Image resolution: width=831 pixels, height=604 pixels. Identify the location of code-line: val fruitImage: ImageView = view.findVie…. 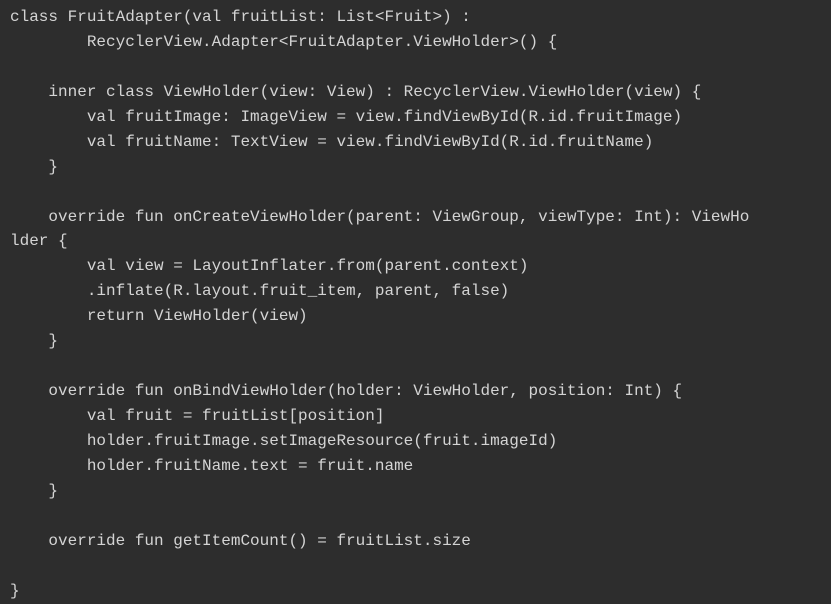
(346, 116).